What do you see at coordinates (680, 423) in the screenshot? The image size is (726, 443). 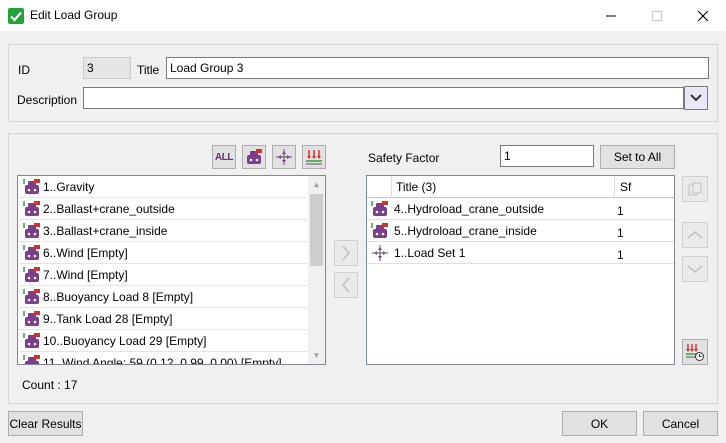 I see `cancel-button: Cancel` at bounding box center [680, 423].